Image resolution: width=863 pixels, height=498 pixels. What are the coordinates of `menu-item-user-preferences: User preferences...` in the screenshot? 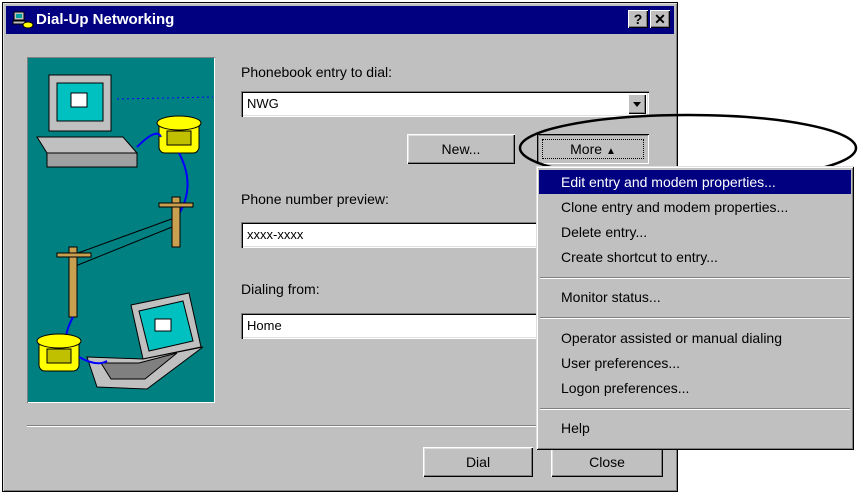 It's located at (695, 363).